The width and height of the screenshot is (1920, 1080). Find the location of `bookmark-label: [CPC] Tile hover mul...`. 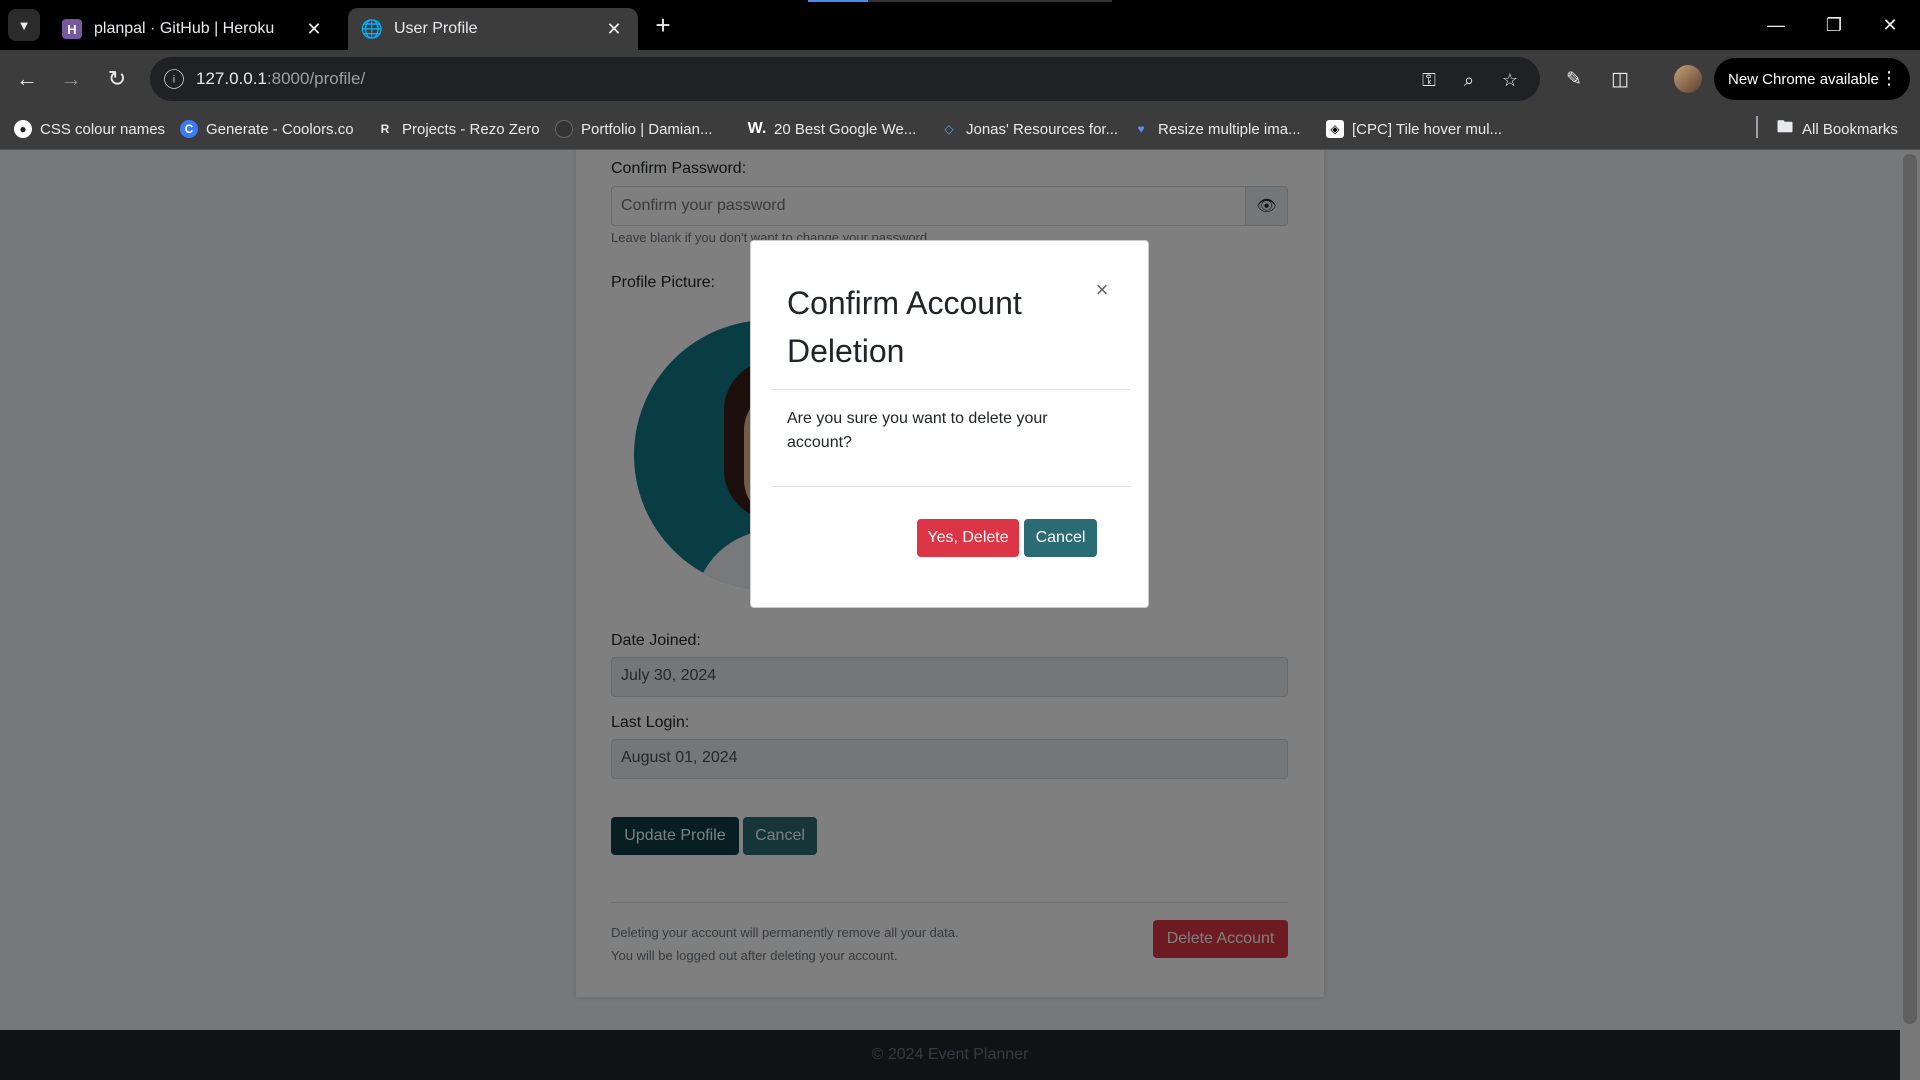

bookmark-label: [CPC] Tile hover mul... is located at coordinates (1427, 129).